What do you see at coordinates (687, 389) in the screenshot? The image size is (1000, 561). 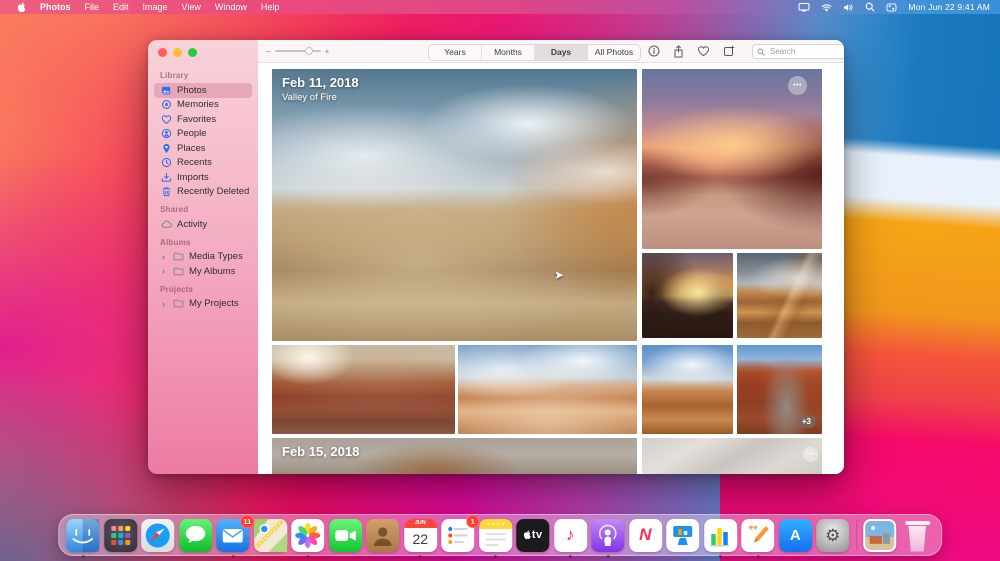 I see `photo-thumbnail-orange-slope` at bounding box center [687, 389].